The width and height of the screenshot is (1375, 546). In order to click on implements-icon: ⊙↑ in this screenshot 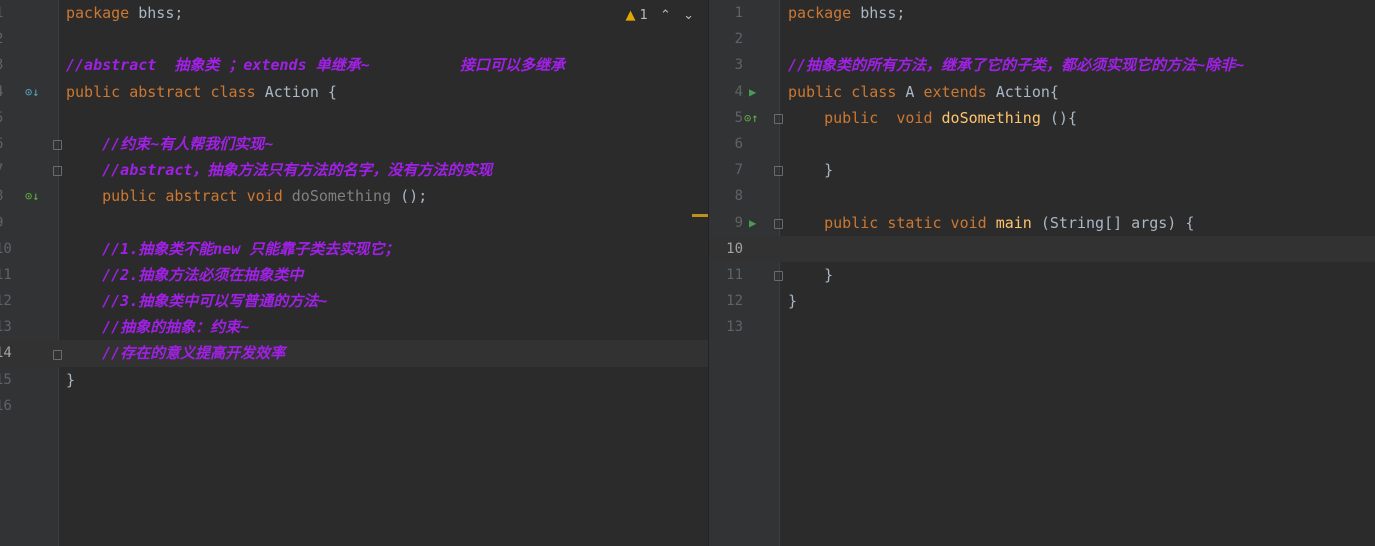, I will do `click(751, 118)`.